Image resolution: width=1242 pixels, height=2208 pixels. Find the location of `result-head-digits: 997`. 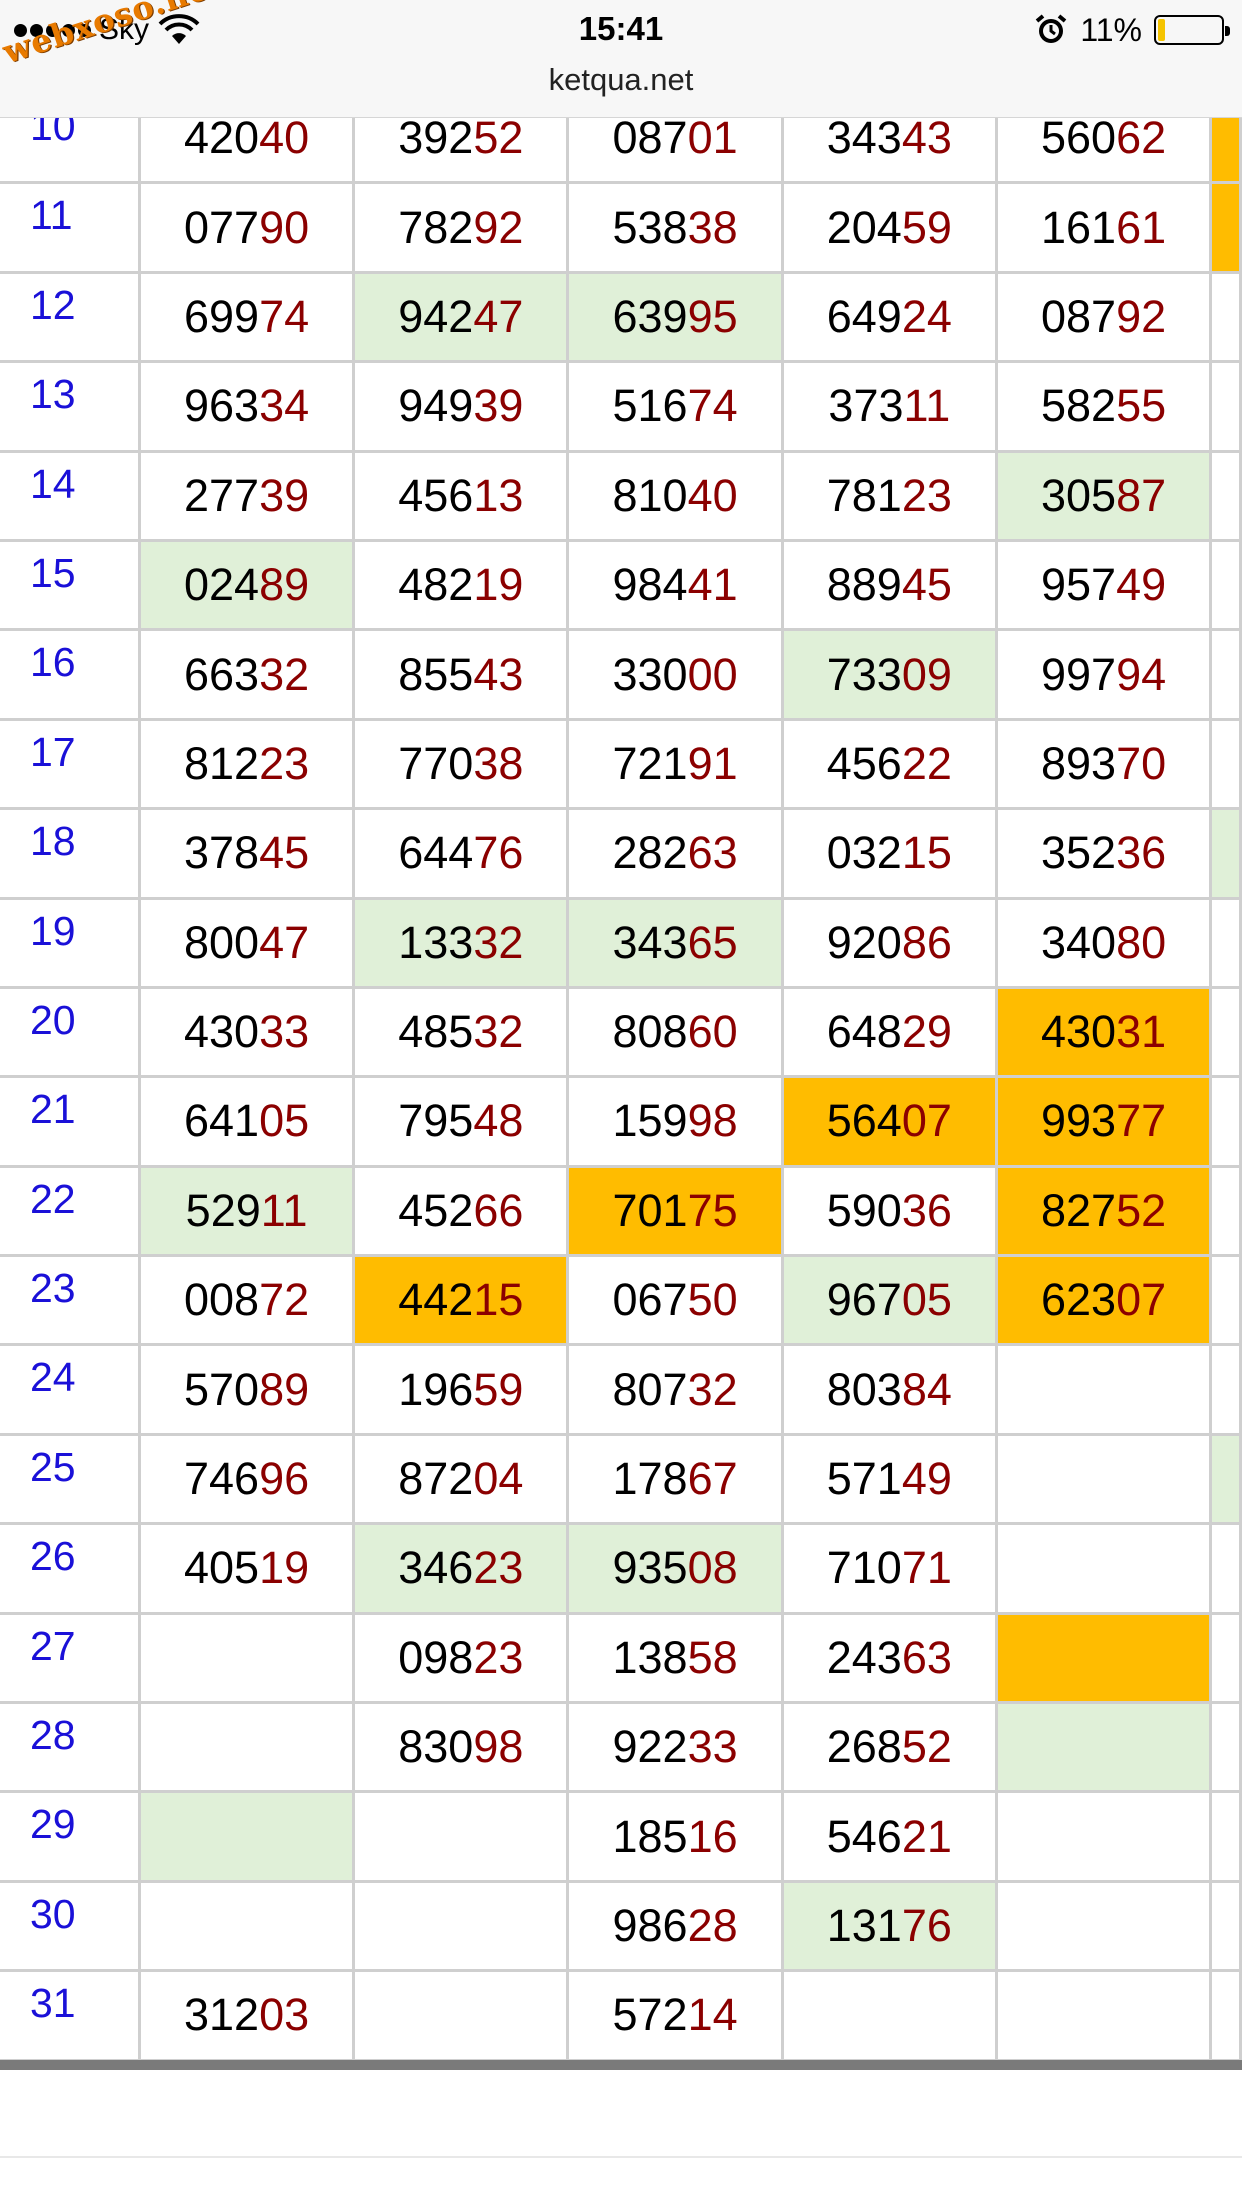

result-head-digits: 997 is located at coordinates (1079, 674).